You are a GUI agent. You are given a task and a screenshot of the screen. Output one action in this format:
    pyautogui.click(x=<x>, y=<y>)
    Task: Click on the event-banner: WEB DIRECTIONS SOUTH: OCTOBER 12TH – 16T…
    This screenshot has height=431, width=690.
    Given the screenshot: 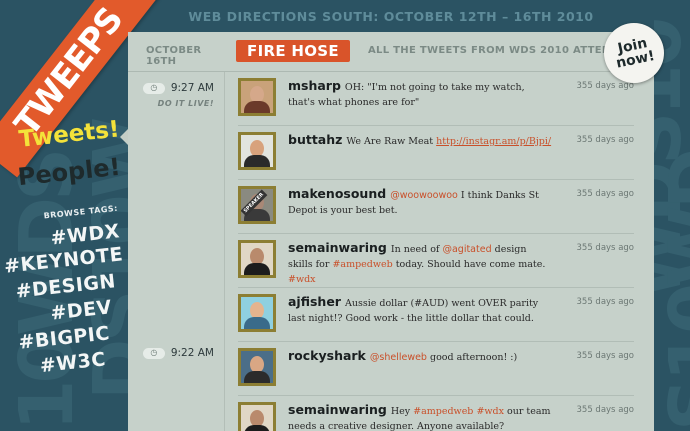 What is the action you would take?
    pyautogui.click(x=391, y=16)
    